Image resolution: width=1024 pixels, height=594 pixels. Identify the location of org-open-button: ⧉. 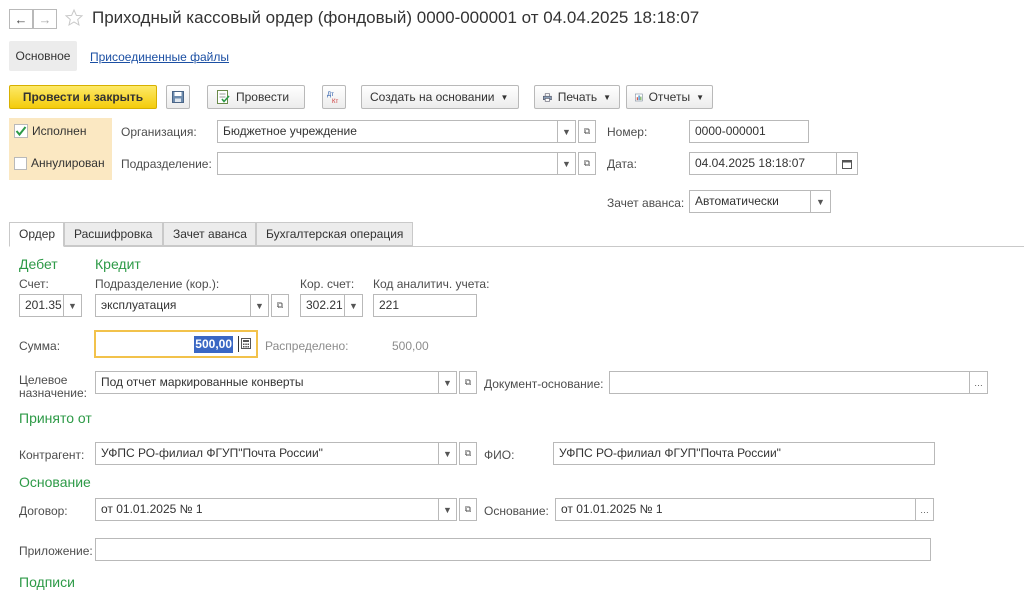
(587, 131).